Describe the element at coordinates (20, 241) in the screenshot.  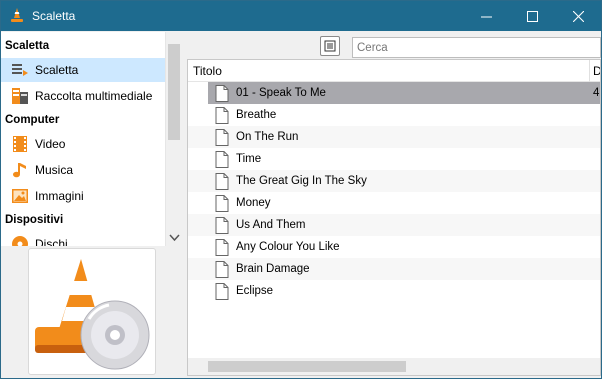
I see `disc-icon` at that location.